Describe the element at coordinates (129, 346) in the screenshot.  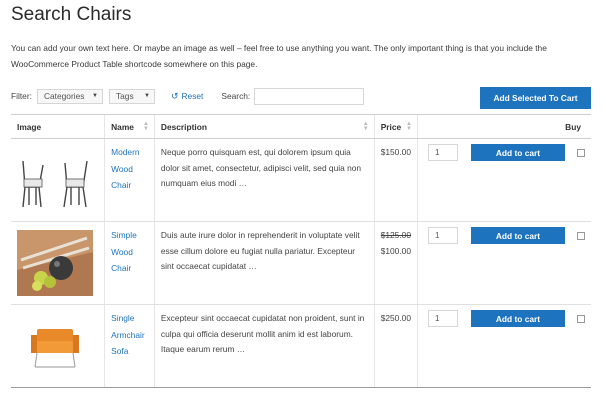
I see `product-name-link: Single Armchair Sofa` at that location.